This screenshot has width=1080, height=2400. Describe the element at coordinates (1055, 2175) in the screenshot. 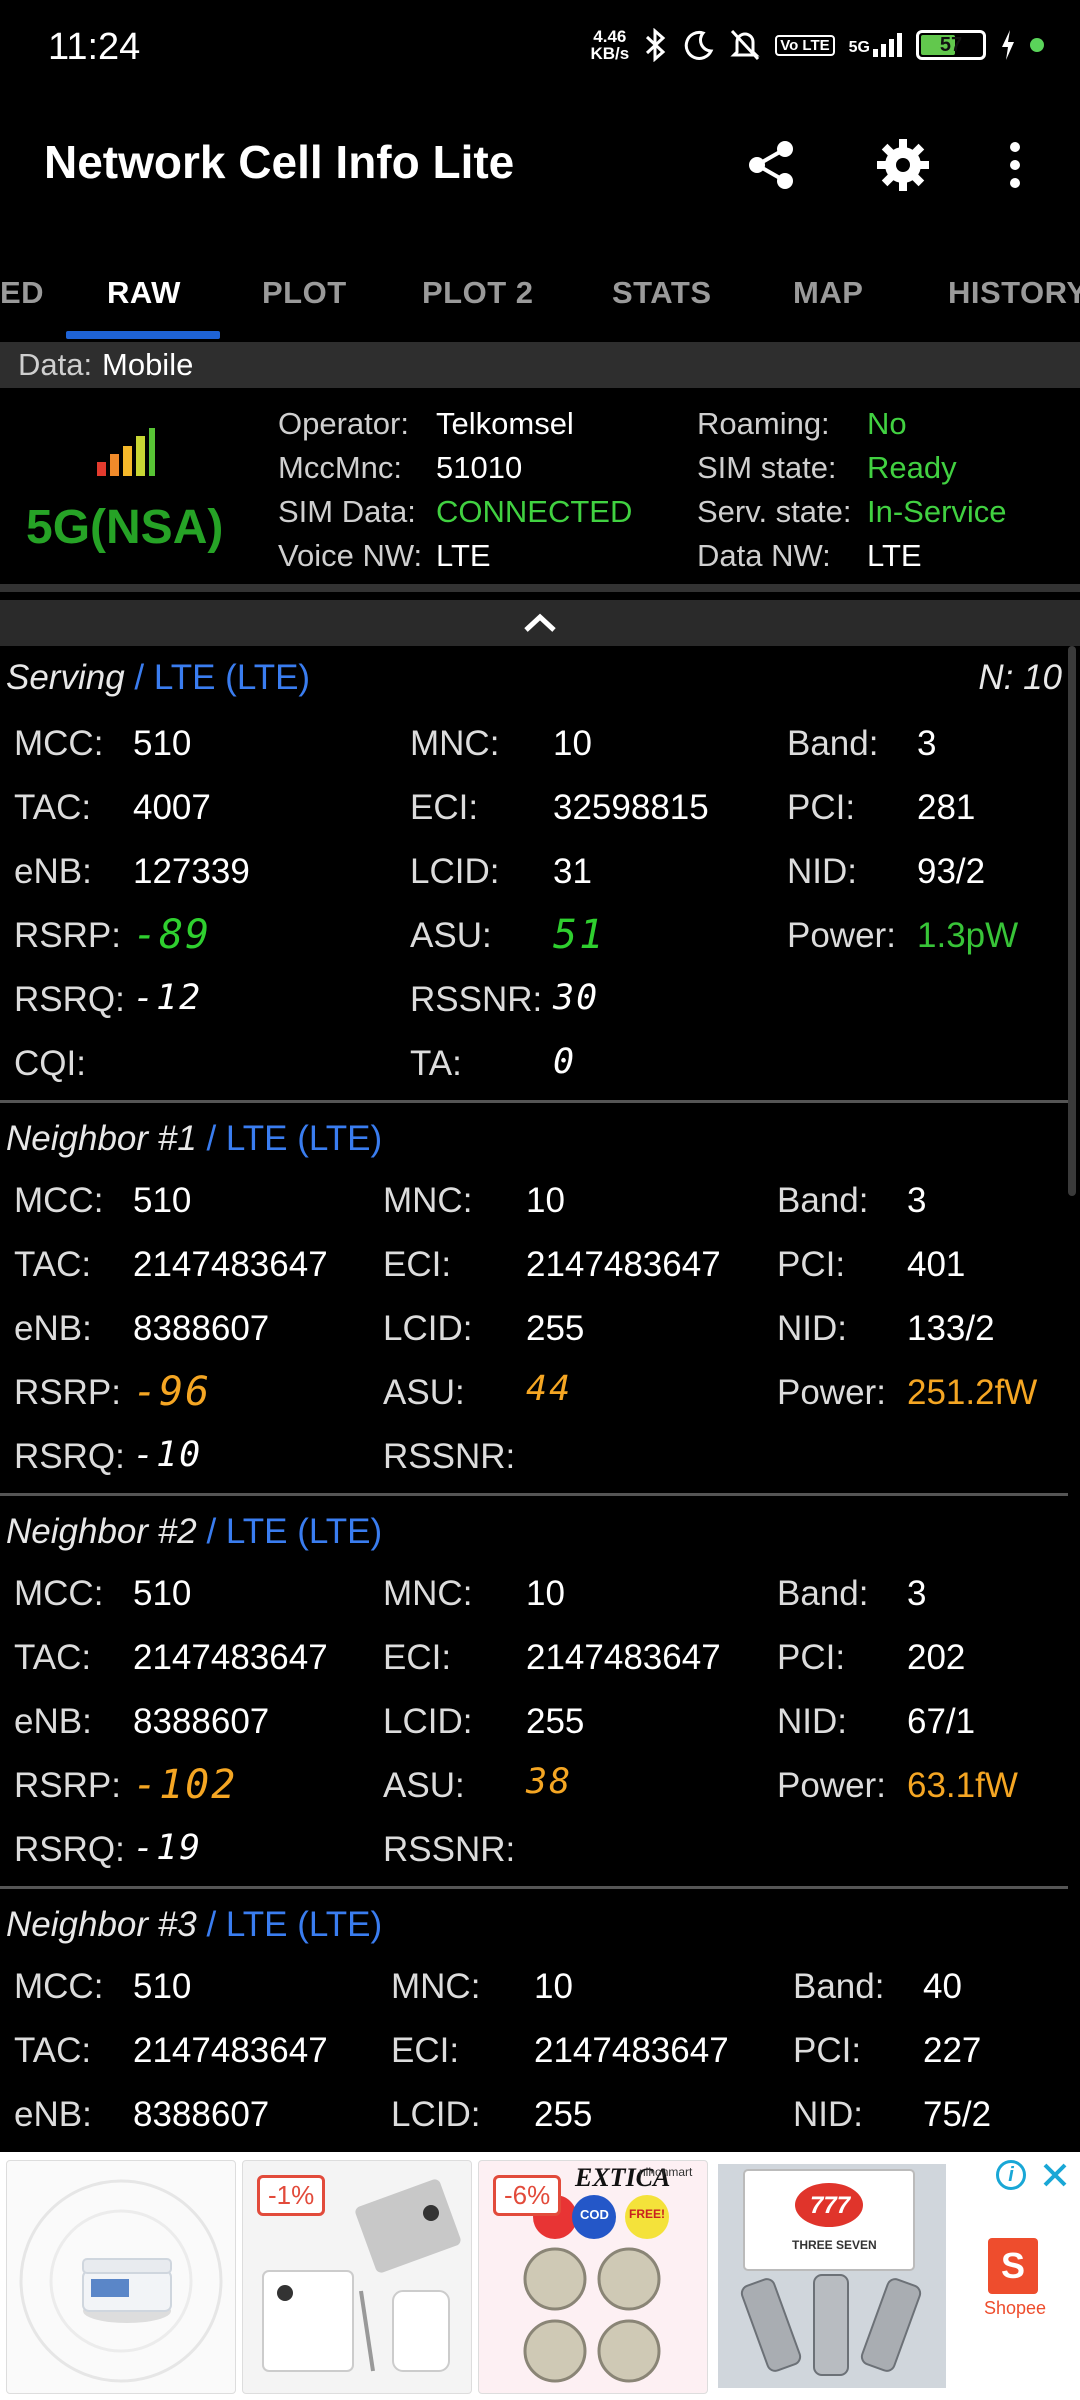

I see `close-icon` at that location.